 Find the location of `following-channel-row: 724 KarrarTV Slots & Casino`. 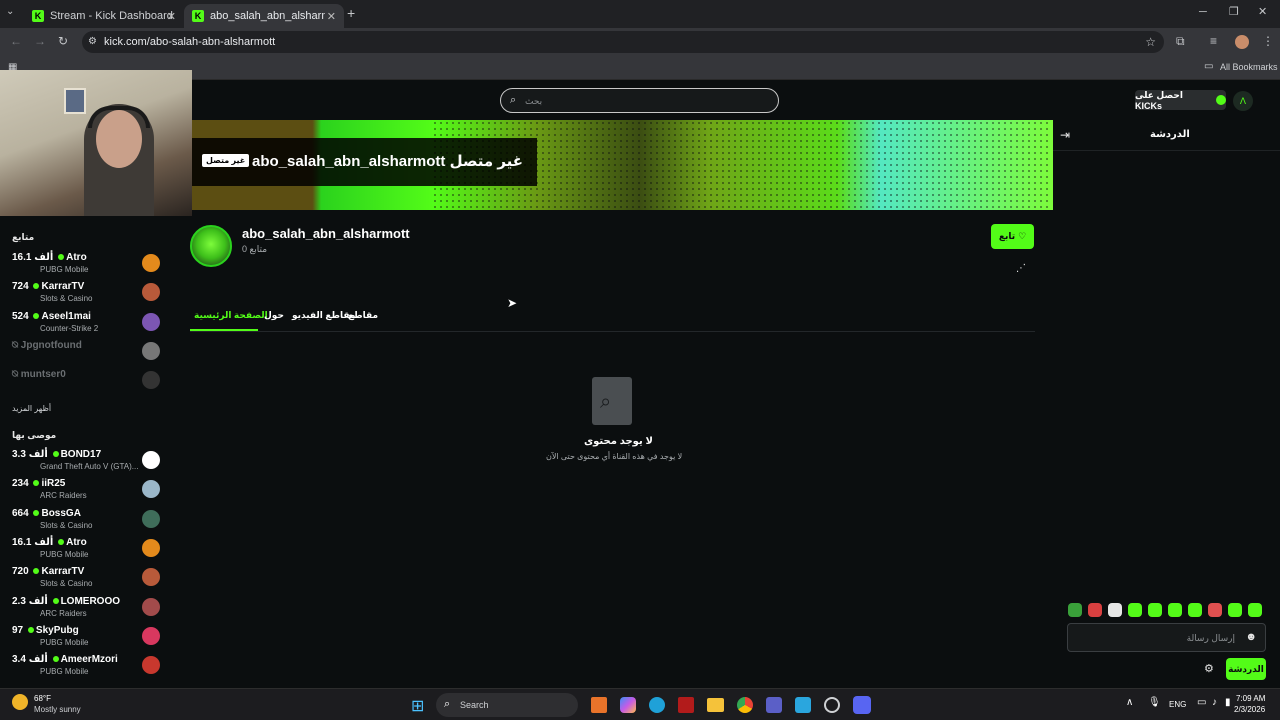

following-channel-row: 724 KarrarTV Slots & Casino is located at coordinates (86, 295).